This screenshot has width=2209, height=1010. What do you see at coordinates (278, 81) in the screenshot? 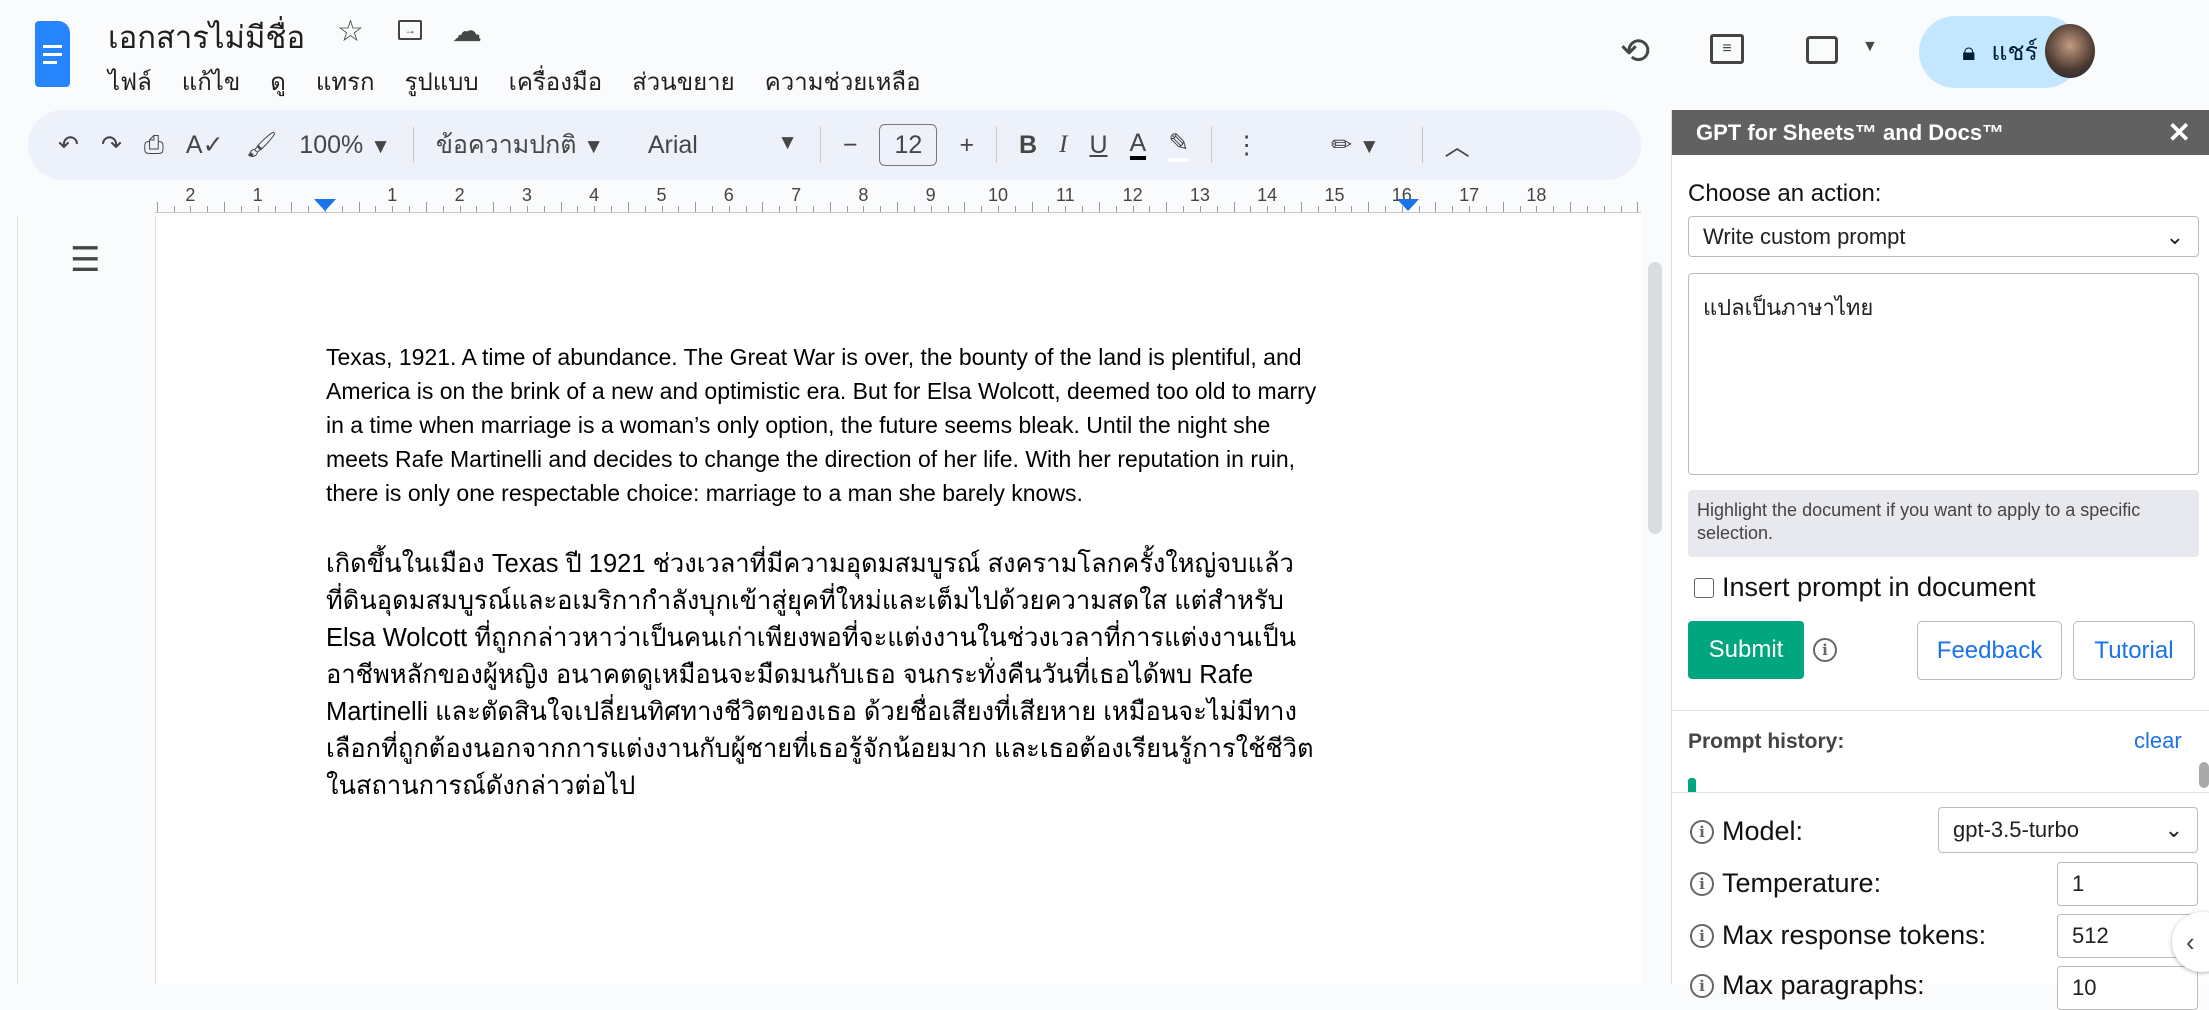
I see `menu-view: ดู` at bounding box center [278, 81].